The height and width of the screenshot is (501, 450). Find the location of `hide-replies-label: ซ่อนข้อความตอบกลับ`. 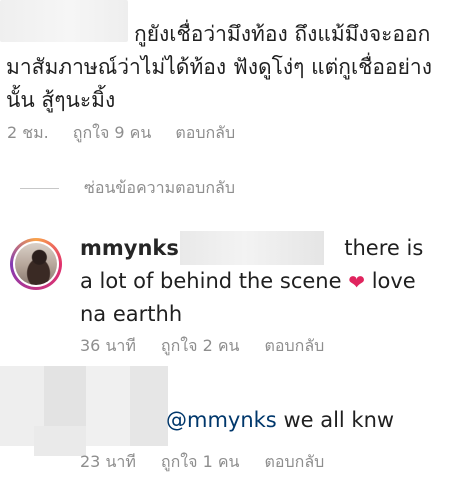

hide-replies-label: ซ่อนข้อความตอบกลับ is located at coordinates (159, 187).